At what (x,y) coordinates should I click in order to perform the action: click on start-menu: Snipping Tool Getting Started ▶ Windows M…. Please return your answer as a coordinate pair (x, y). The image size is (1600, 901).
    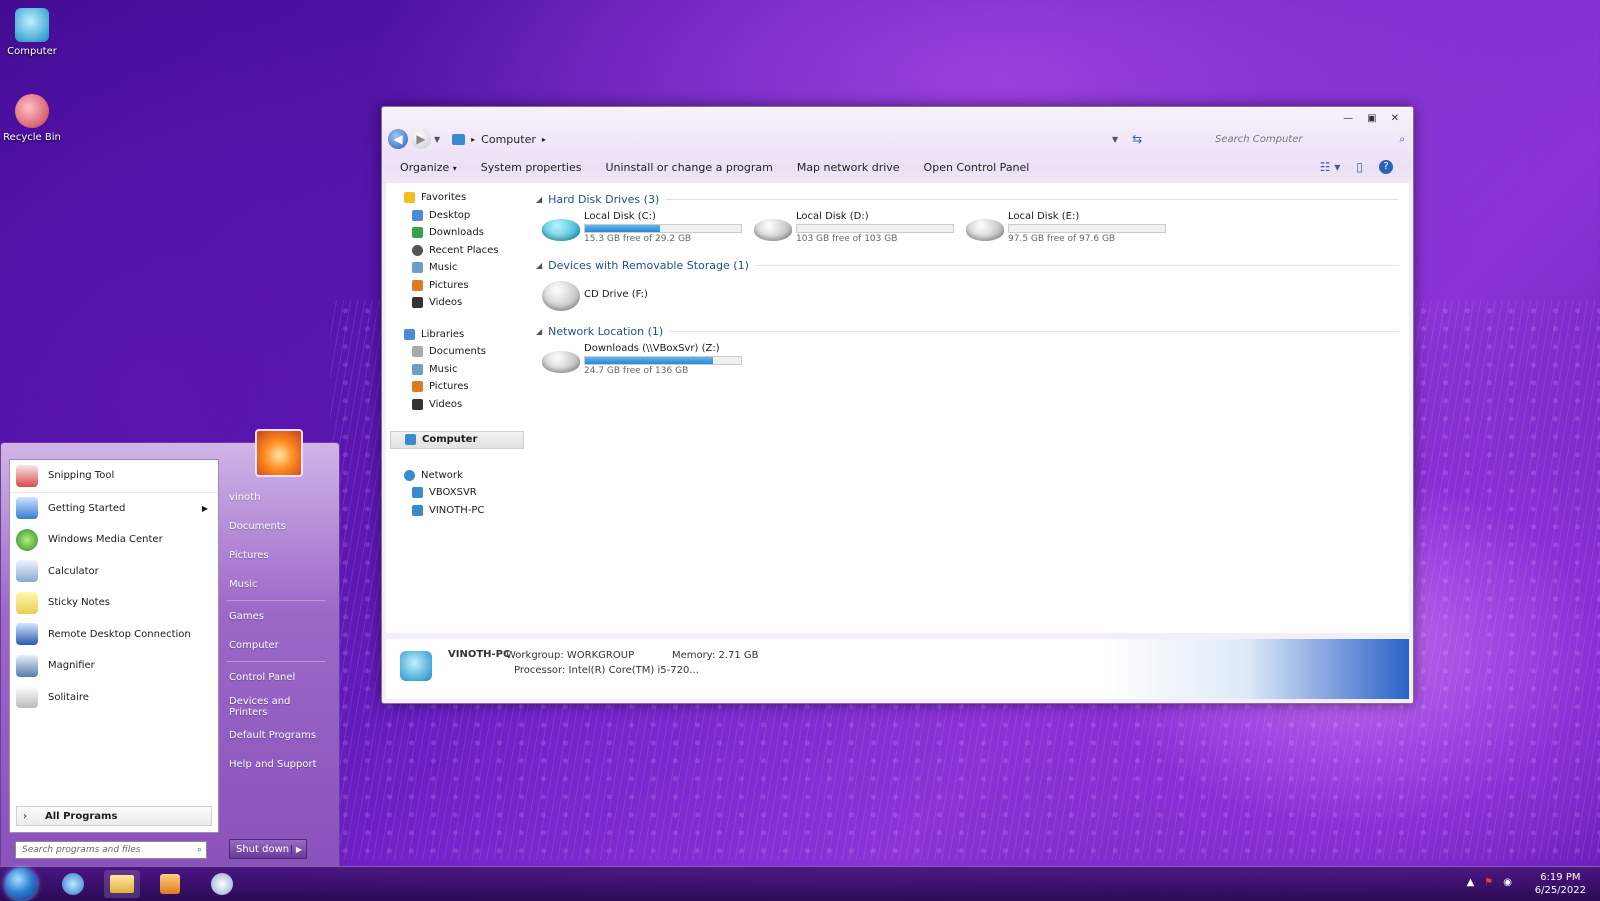
    Looking at the image, I should click on (170, 648).